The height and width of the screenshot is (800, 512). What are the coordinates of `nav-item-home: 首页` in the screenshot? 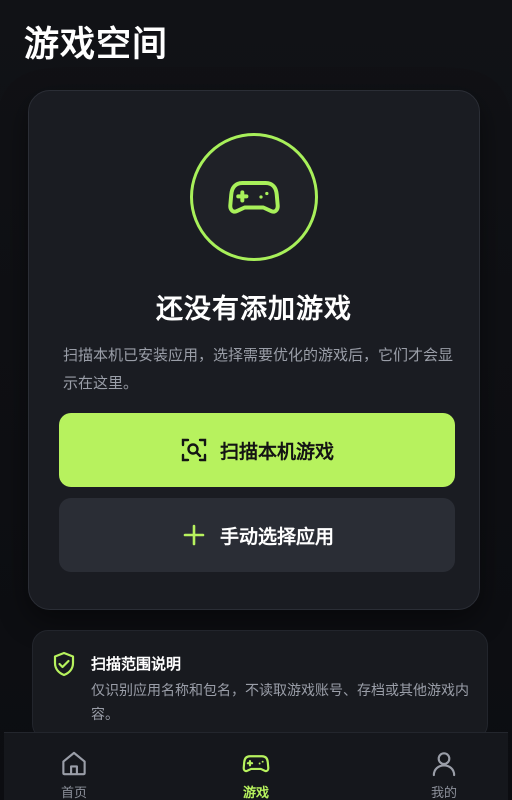 It's located at (74, 766).